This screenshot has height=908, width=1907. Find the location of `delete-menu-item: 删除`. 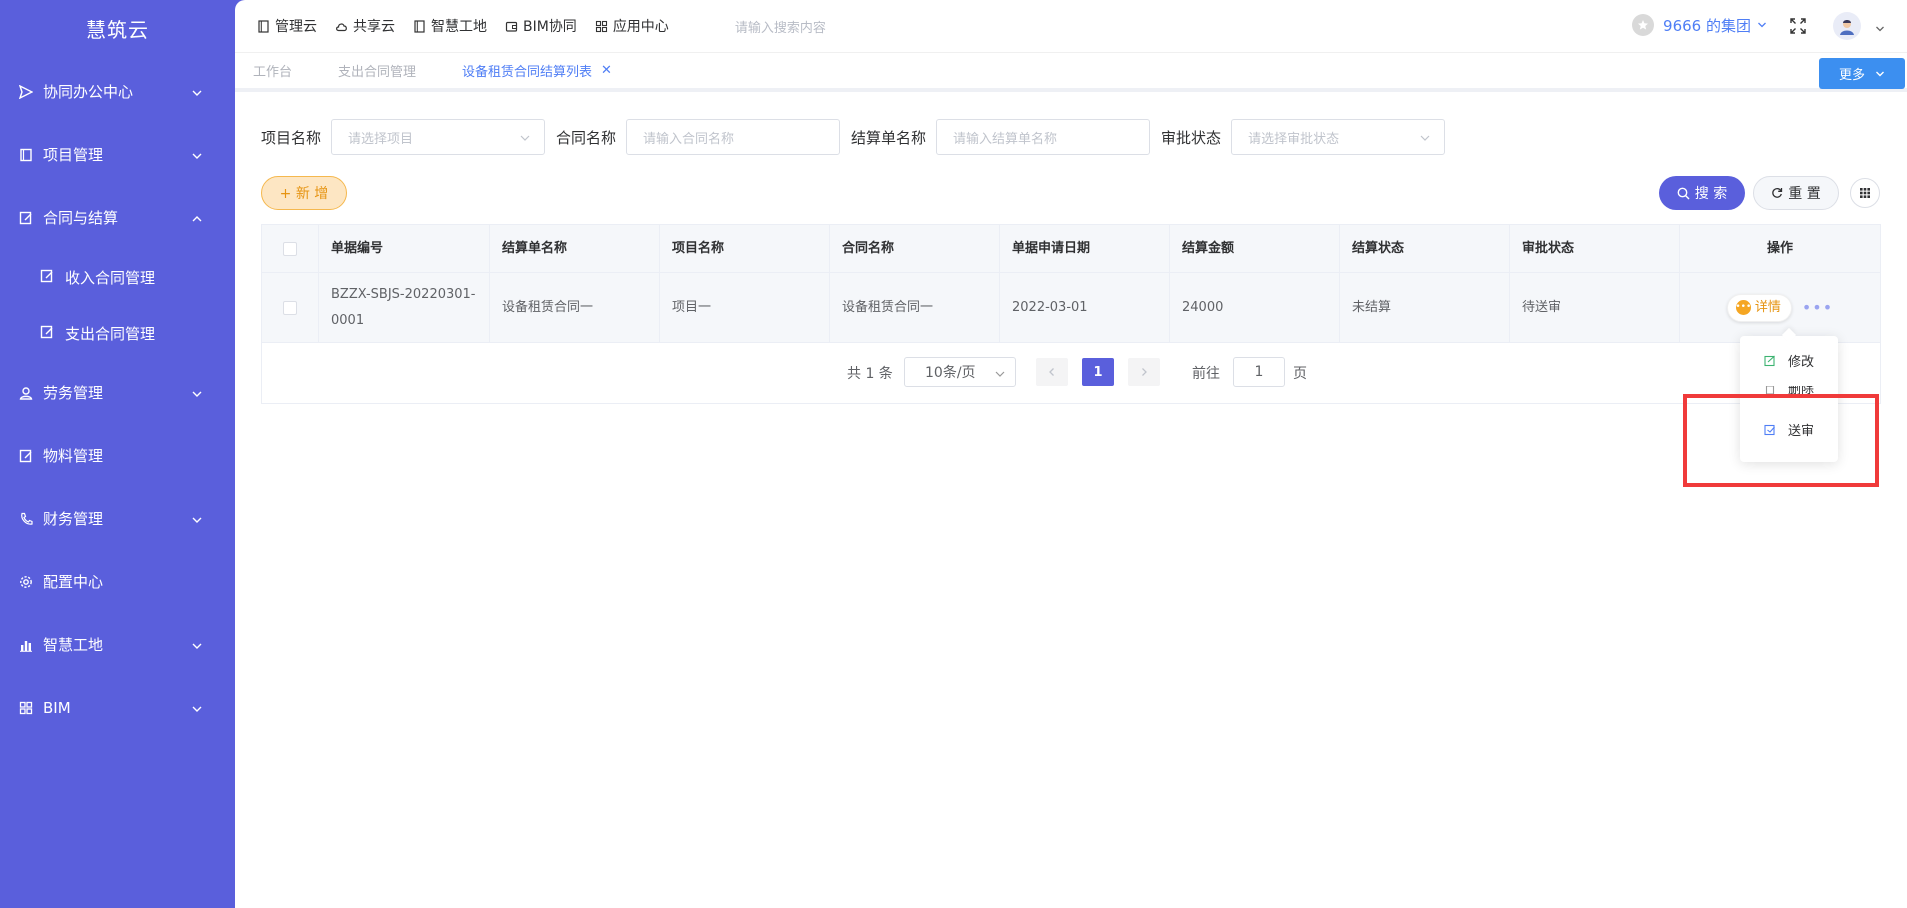

delete-menu-item: 删除 is located at coordinates (1789, 391).